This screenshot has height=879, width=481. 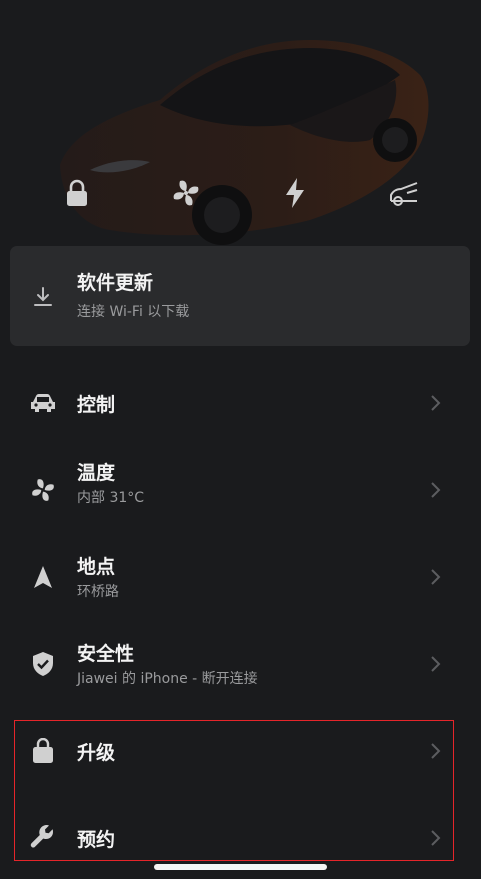 I want to click on location-arrow-icon, so click(x=43, y=577).